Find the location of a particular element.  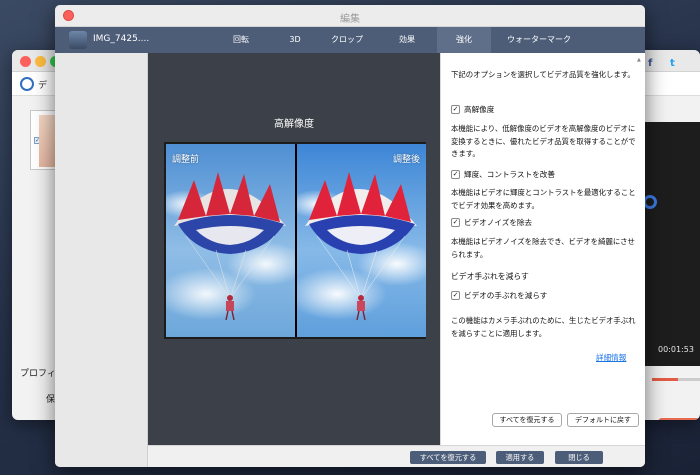

denoise-checkbox: ✓ is located at coordinates (455, 222).